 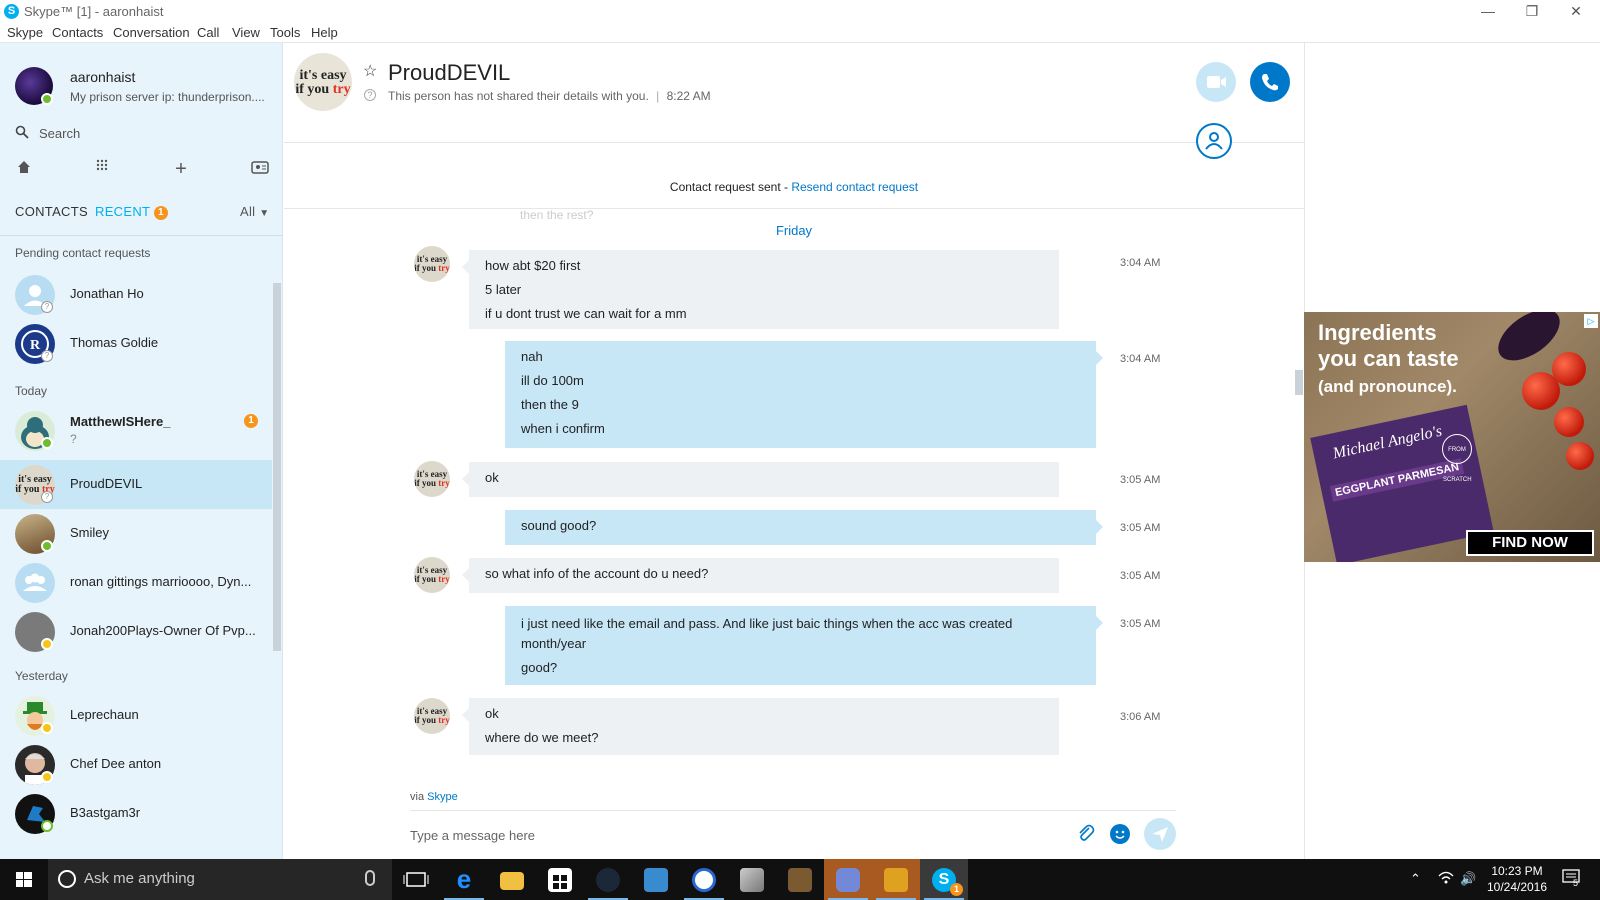 I want to click on taskbar-skype: S 1, so click(x=944, y=879).